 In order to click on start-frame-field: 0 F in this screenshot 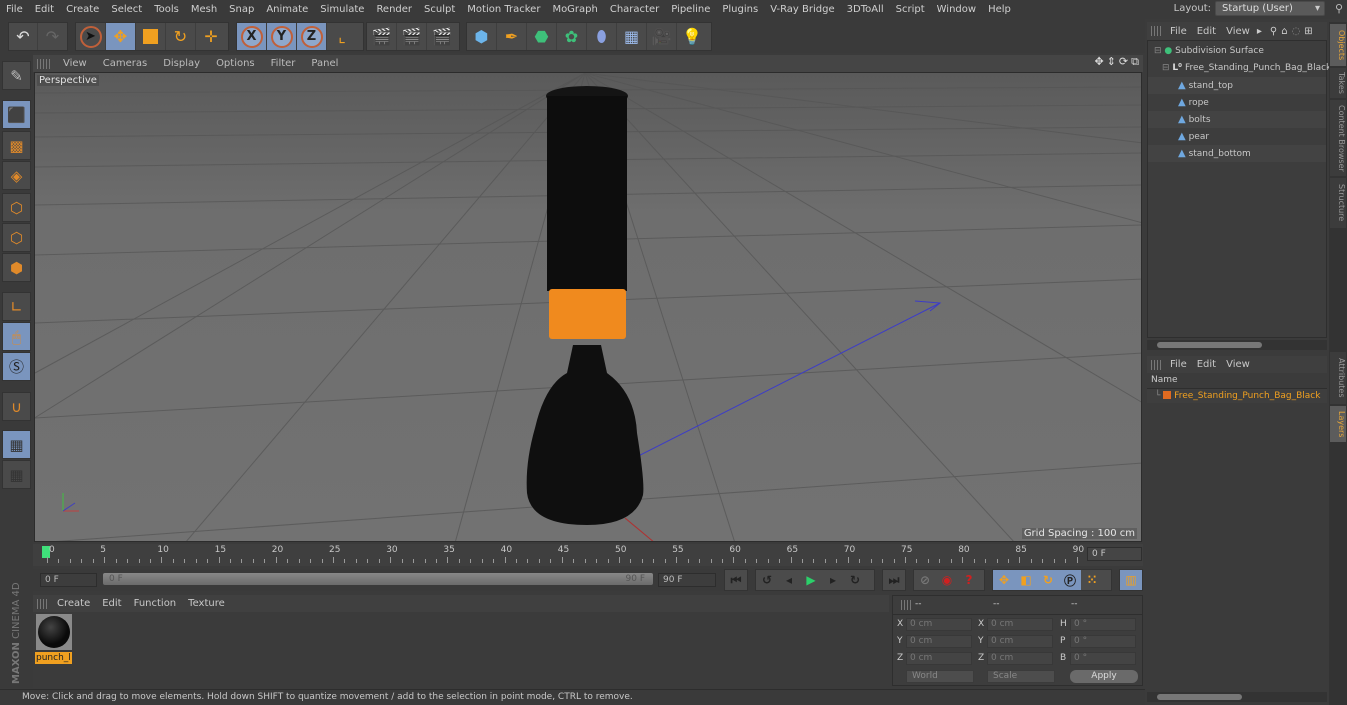, I will do `click(68, 580)`.